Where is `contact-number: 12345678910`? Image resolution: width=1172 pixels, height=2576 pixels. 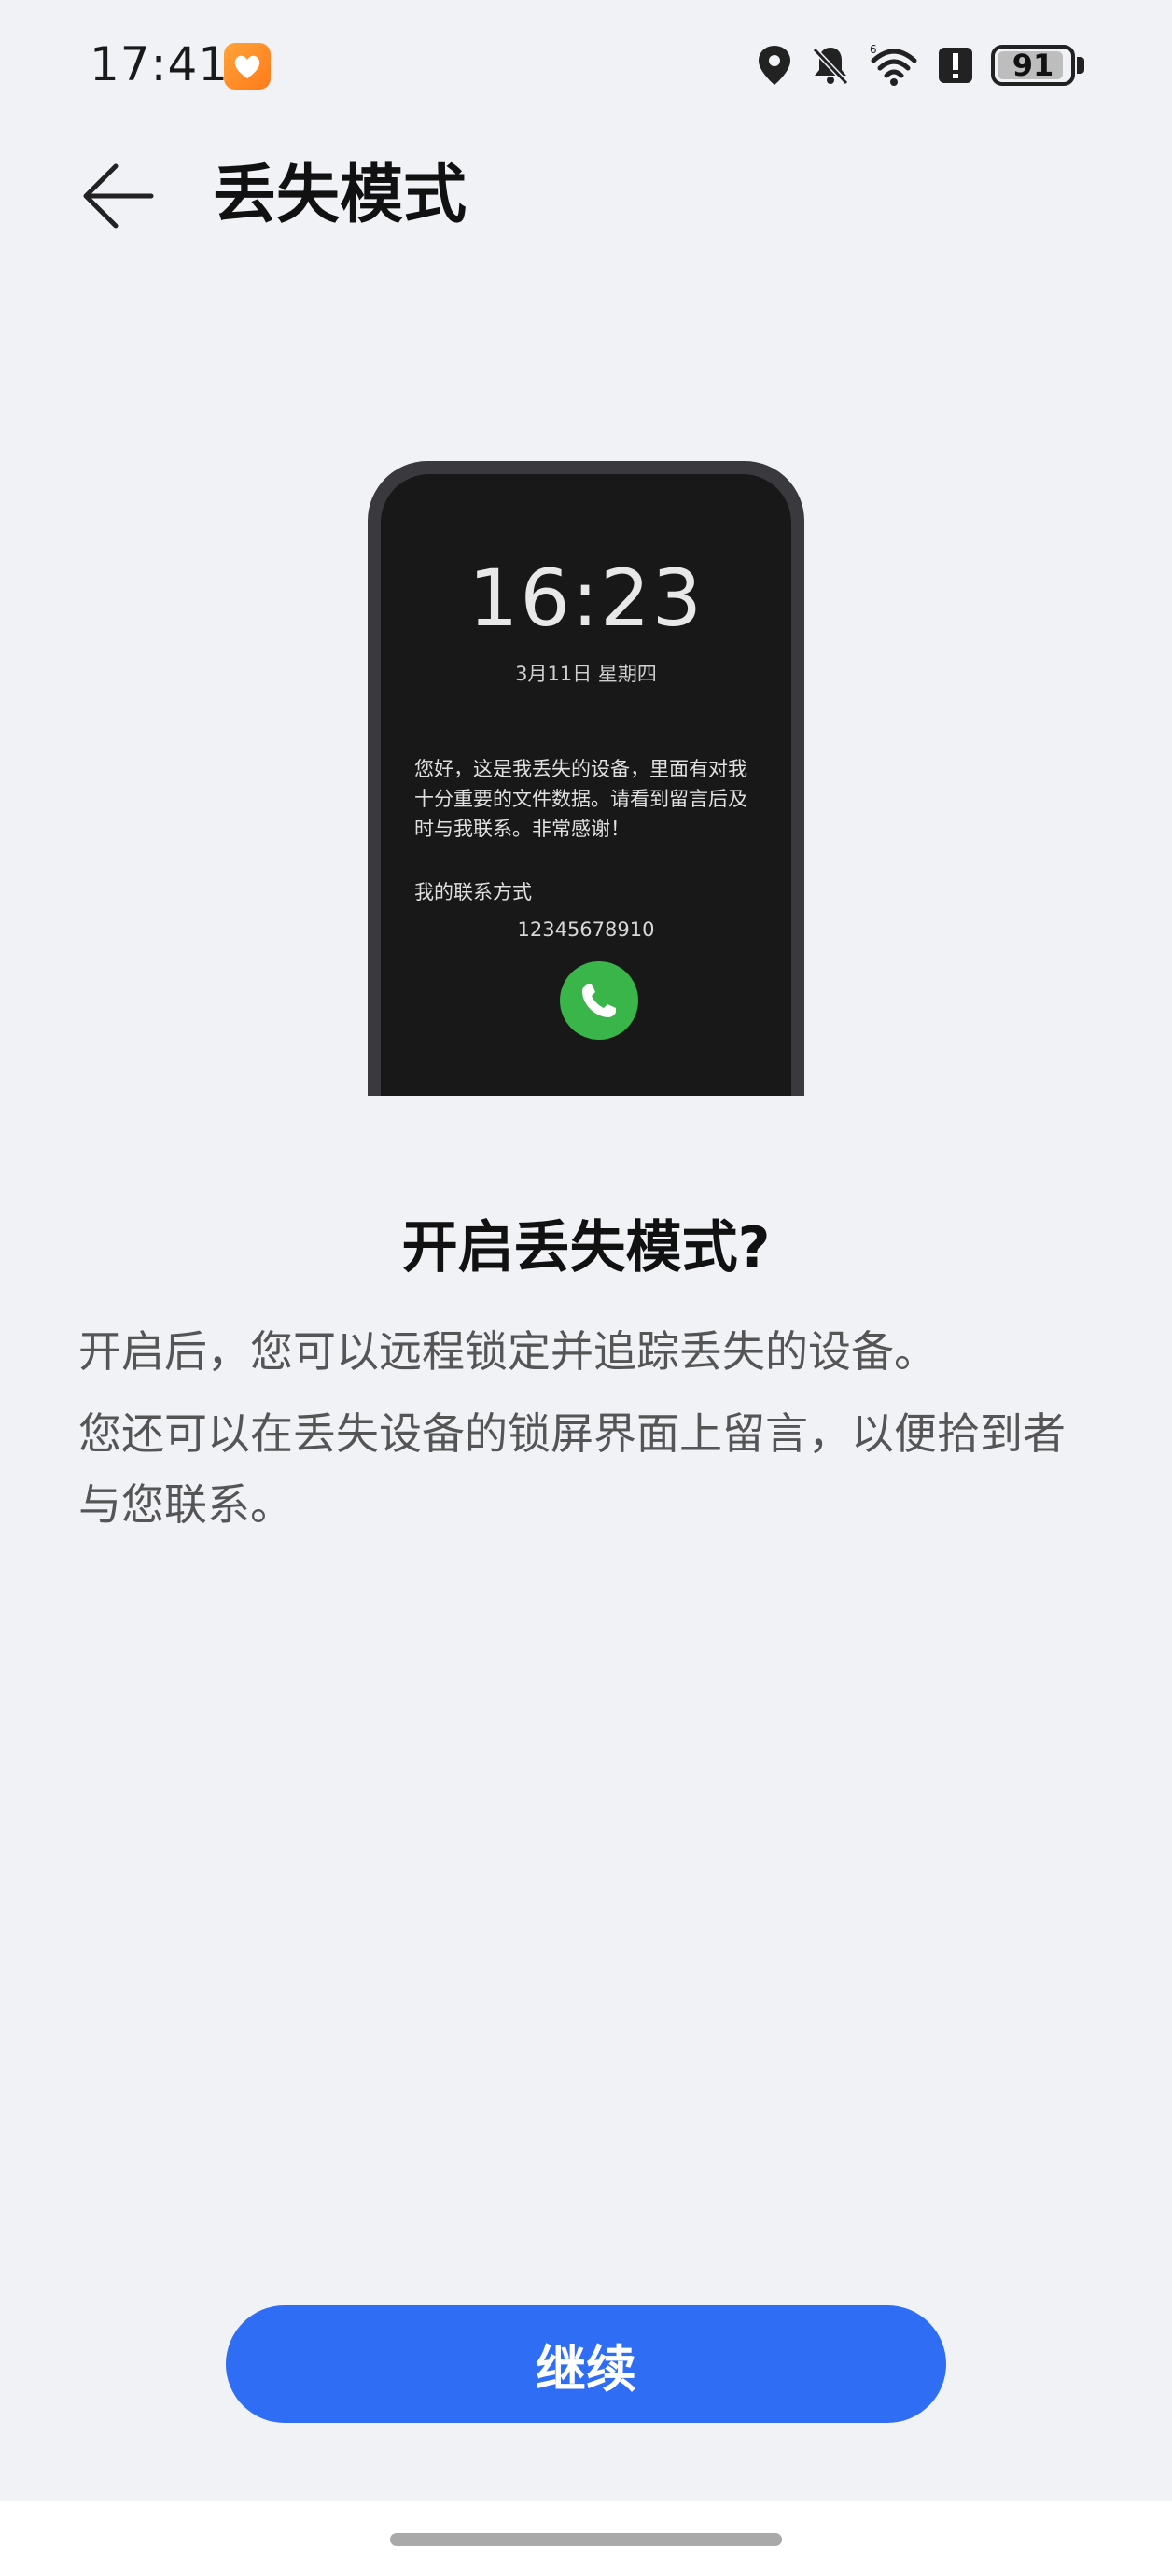 contact-number: 12345678910 is located at coordinates (586, 929).